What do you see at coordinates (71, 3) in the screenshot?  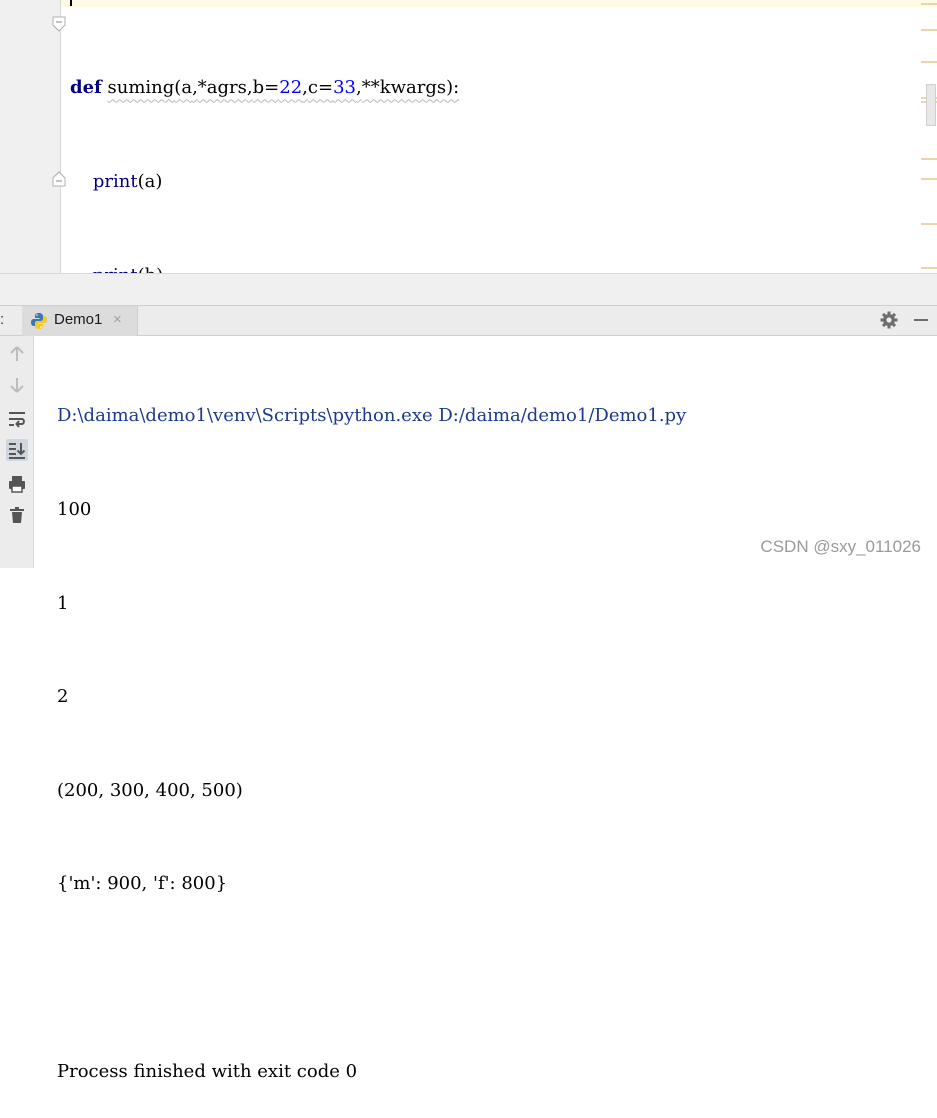 I see `text-caret` at bounding box center [71, 3].